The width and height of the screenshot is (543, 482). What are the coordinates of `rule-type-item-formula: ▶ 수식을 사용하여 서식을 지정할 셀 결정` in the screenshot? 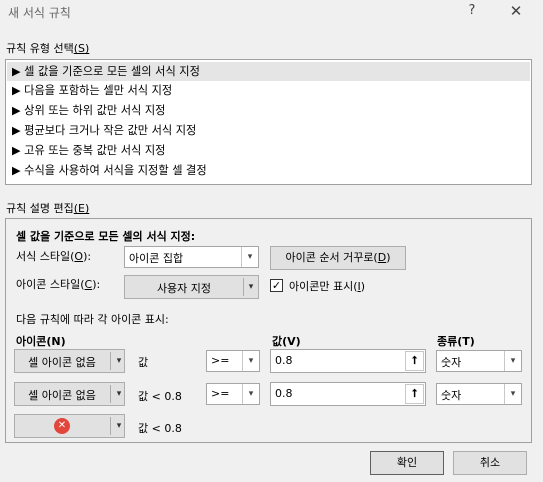 It's located at (268, 170).